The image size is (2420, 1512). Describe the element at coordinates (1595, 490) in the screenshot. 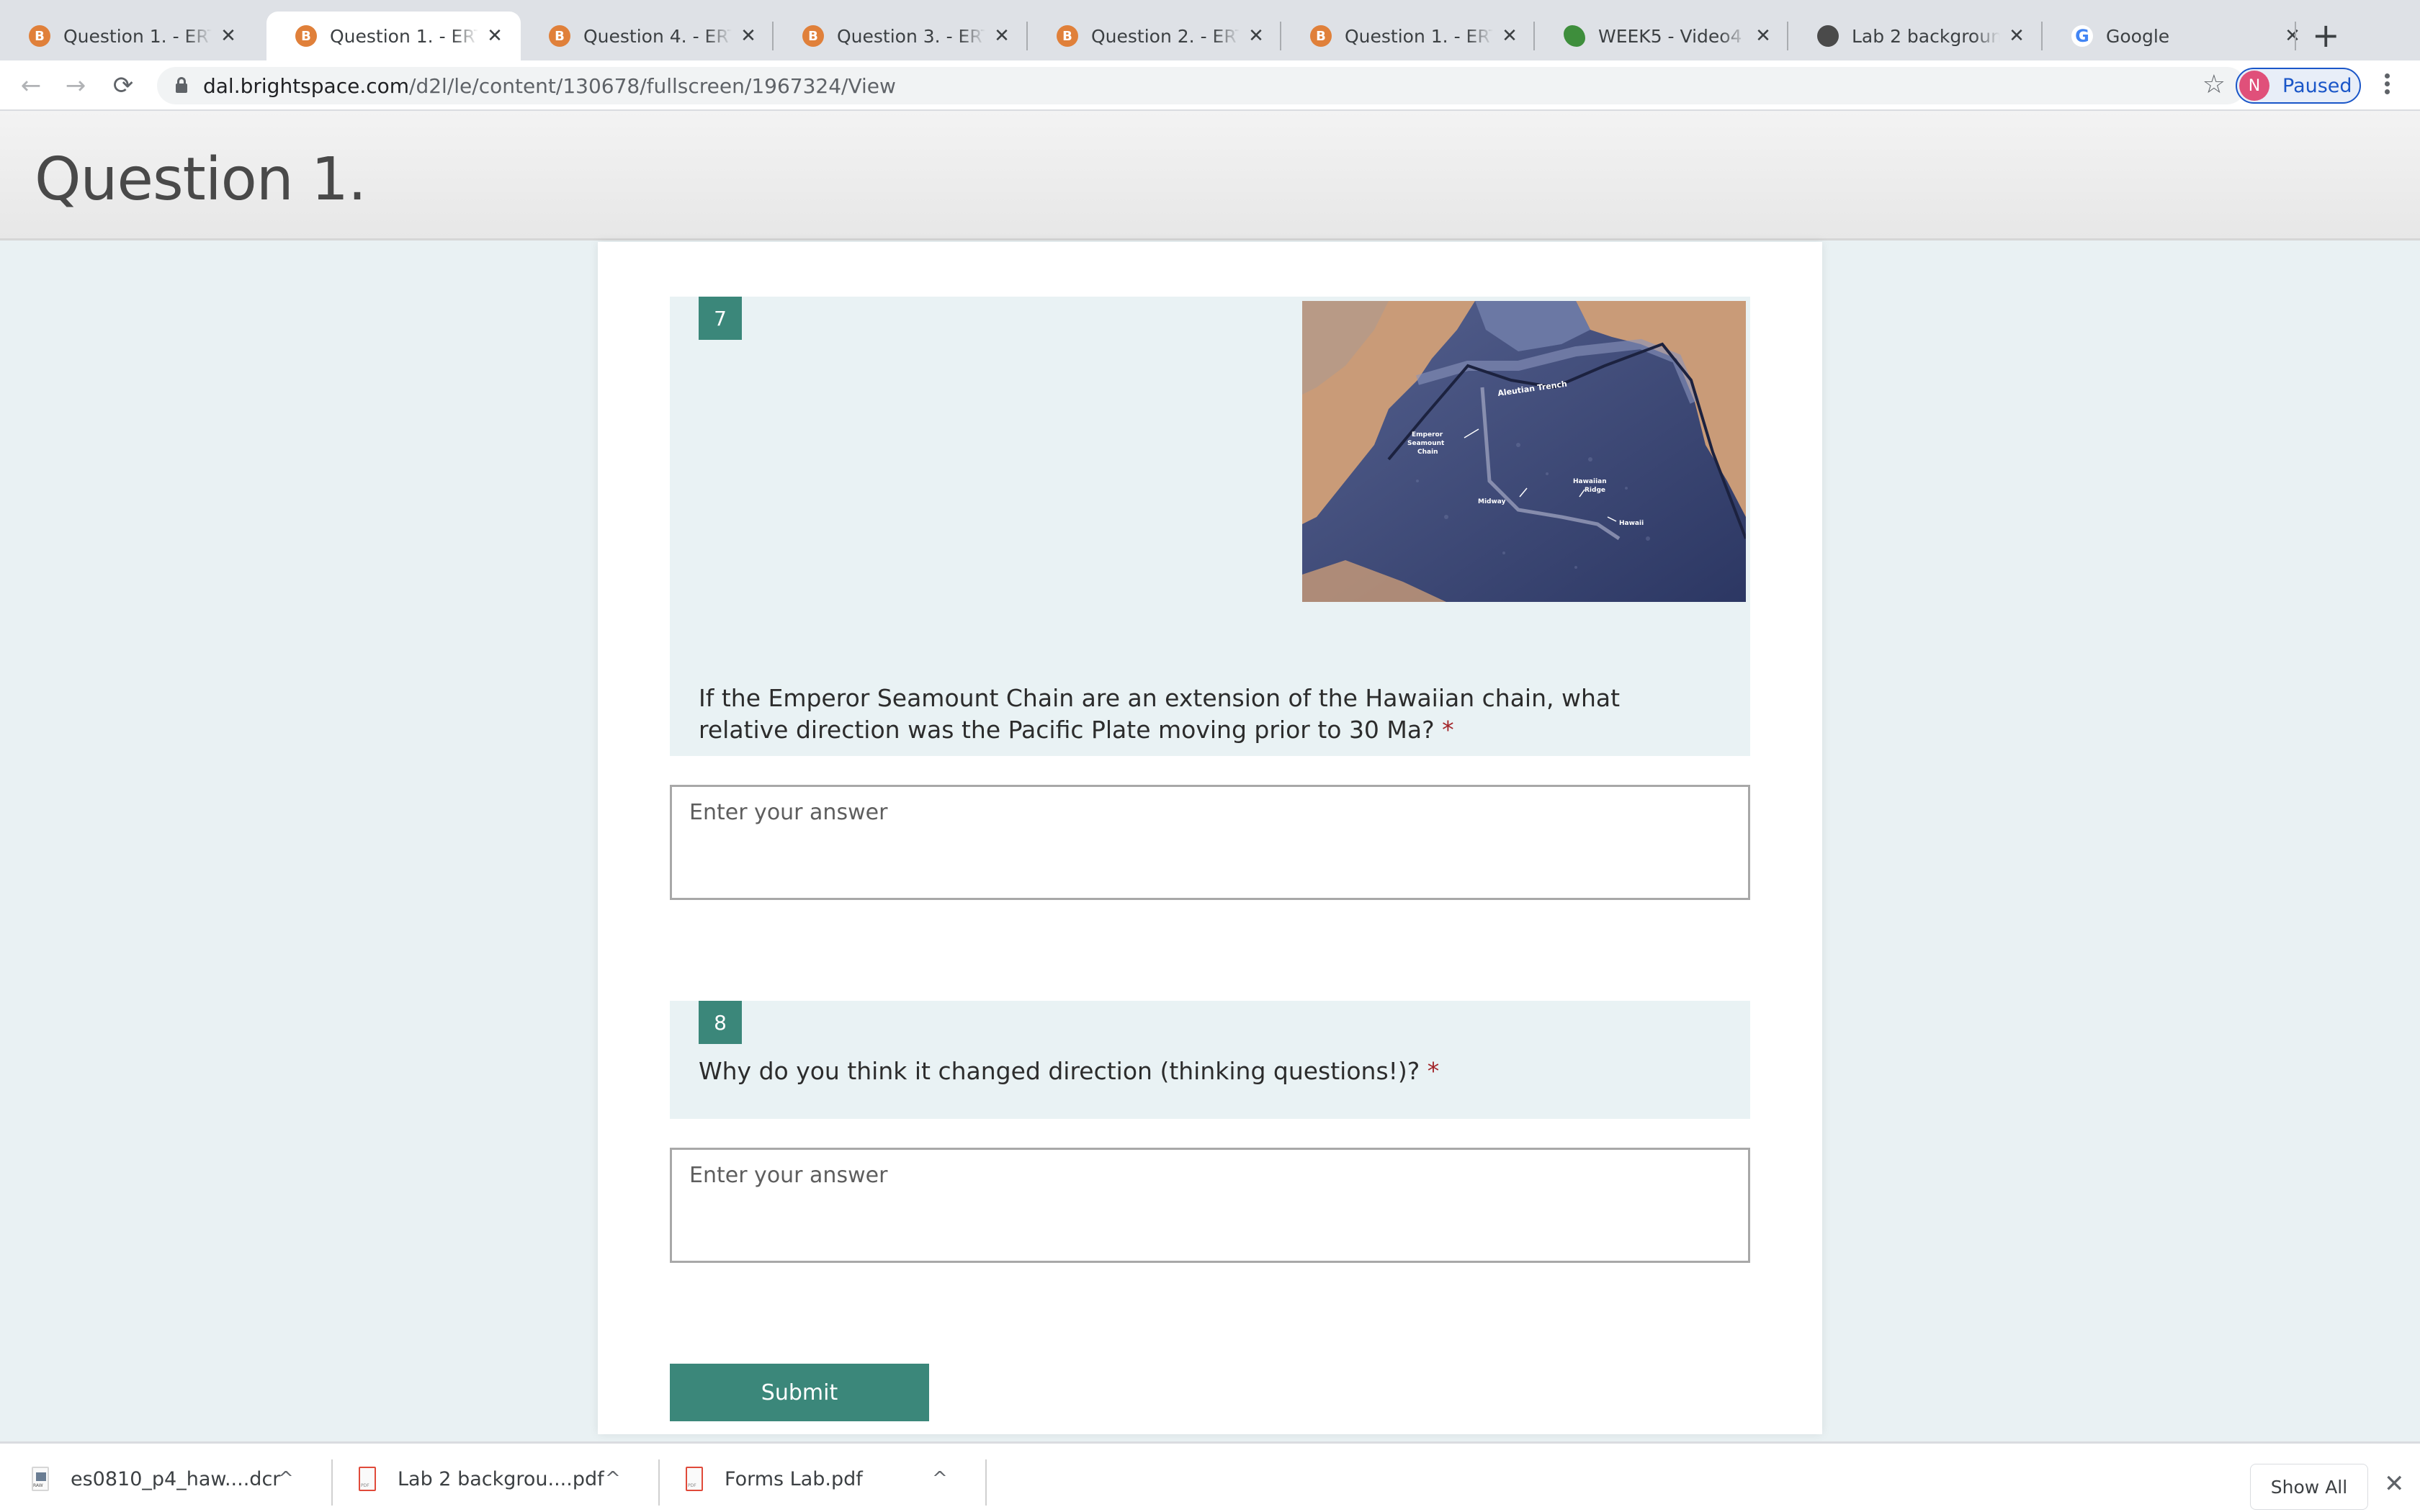

I see `svg-text: Ridge` at that location.